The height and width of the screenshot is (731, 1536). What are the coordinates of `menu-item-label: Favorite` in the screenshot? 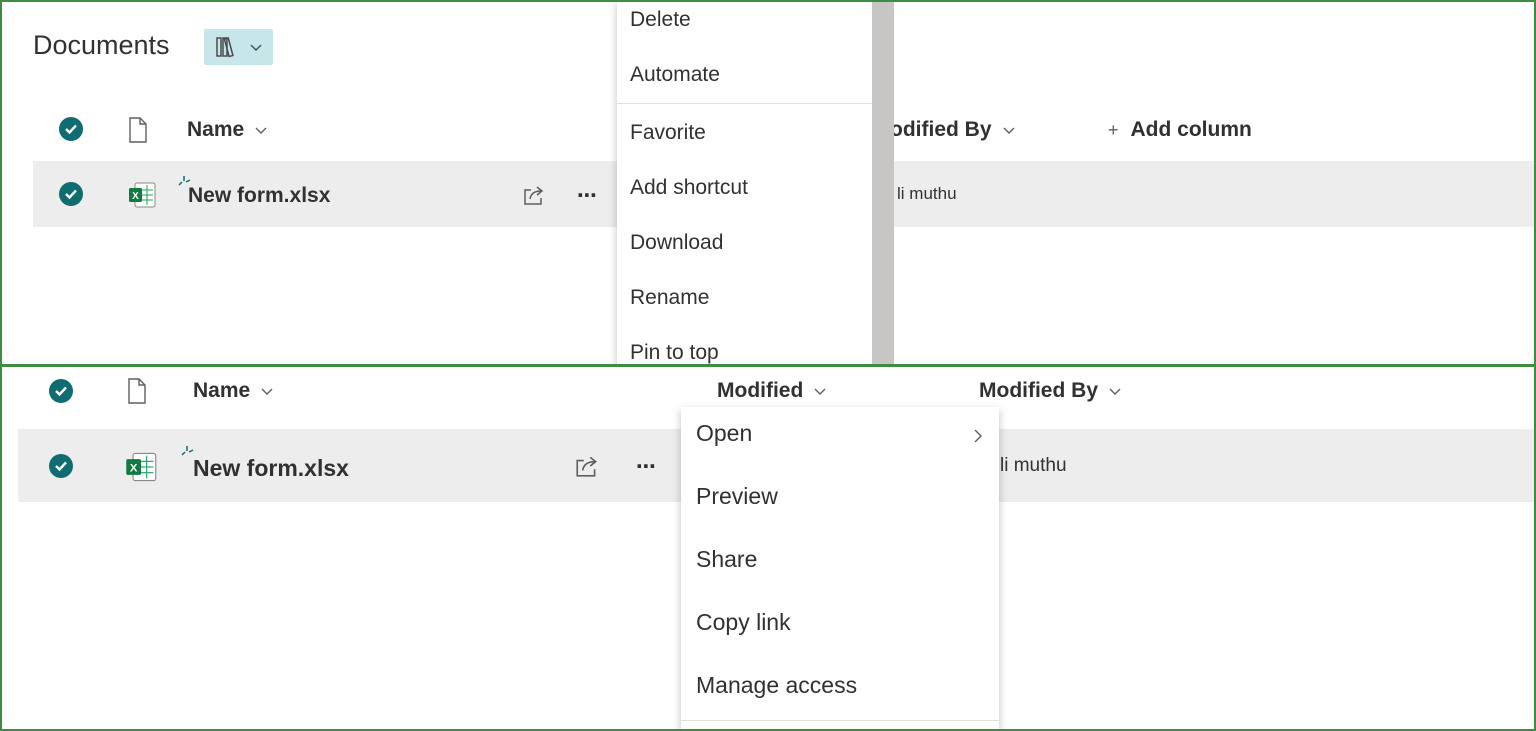 It's located at (668, 132).